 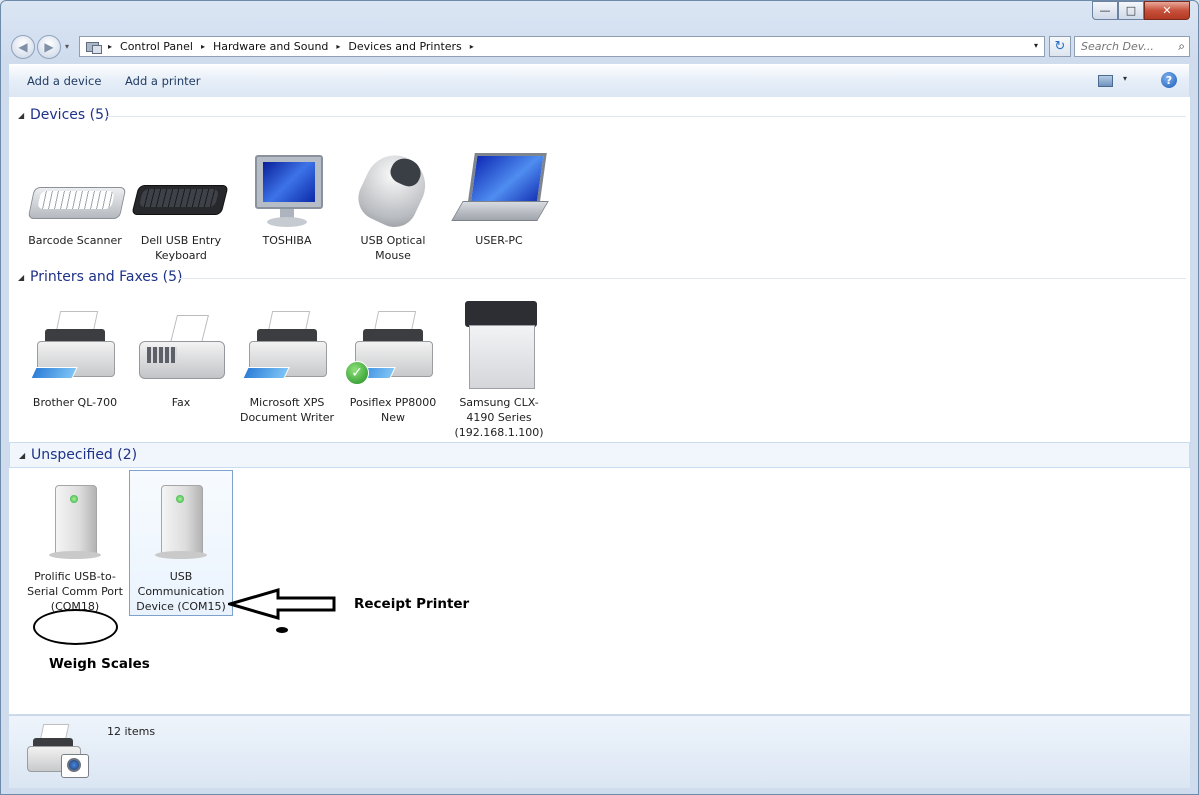 What do you see at coordinates (162, 81) in the screenshot?
I see `add-printer-button: Add a printer` at bounding box center [162, 81].